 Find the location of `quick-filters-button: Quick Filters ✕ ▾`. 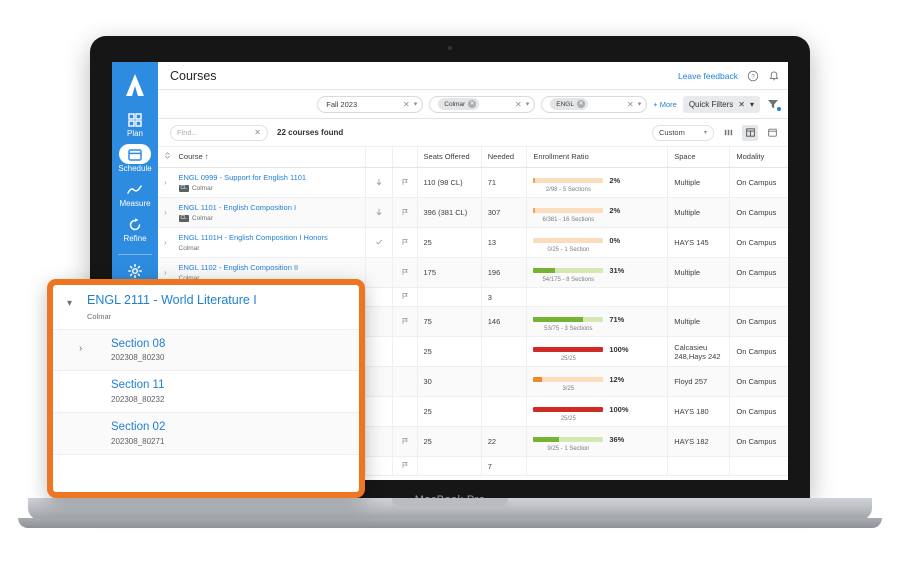

quick-filters-button: Quick Filters ✕ ▾ is located at coordinates (721, 104).